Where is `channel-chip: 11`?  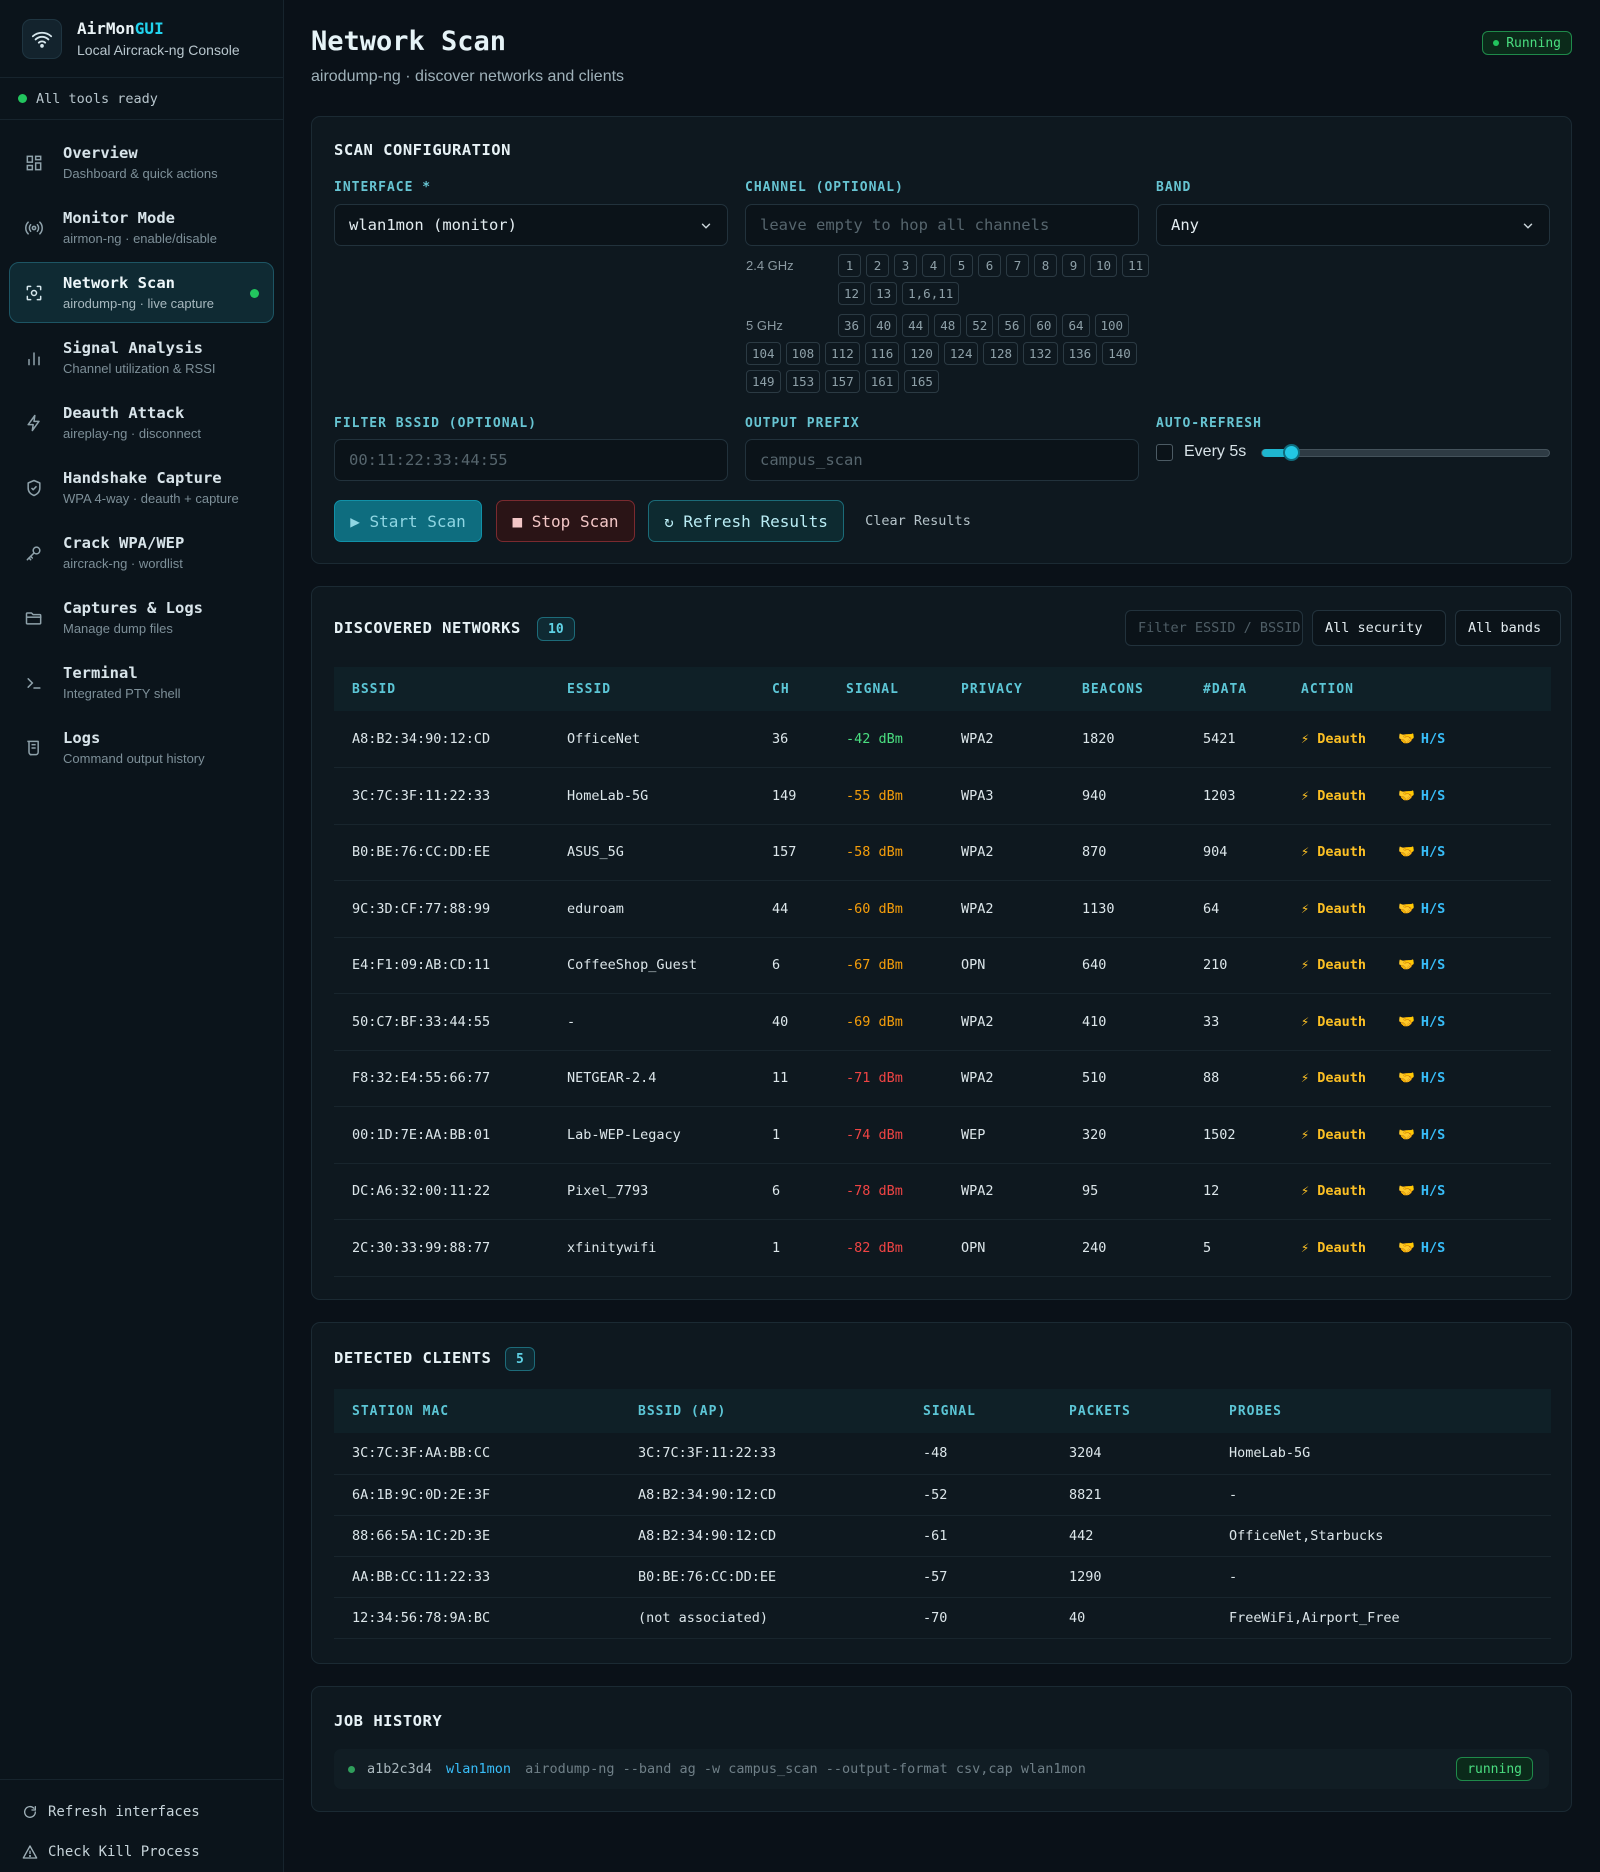
channel-chip: 11 is located at coordinates (1136, 265).